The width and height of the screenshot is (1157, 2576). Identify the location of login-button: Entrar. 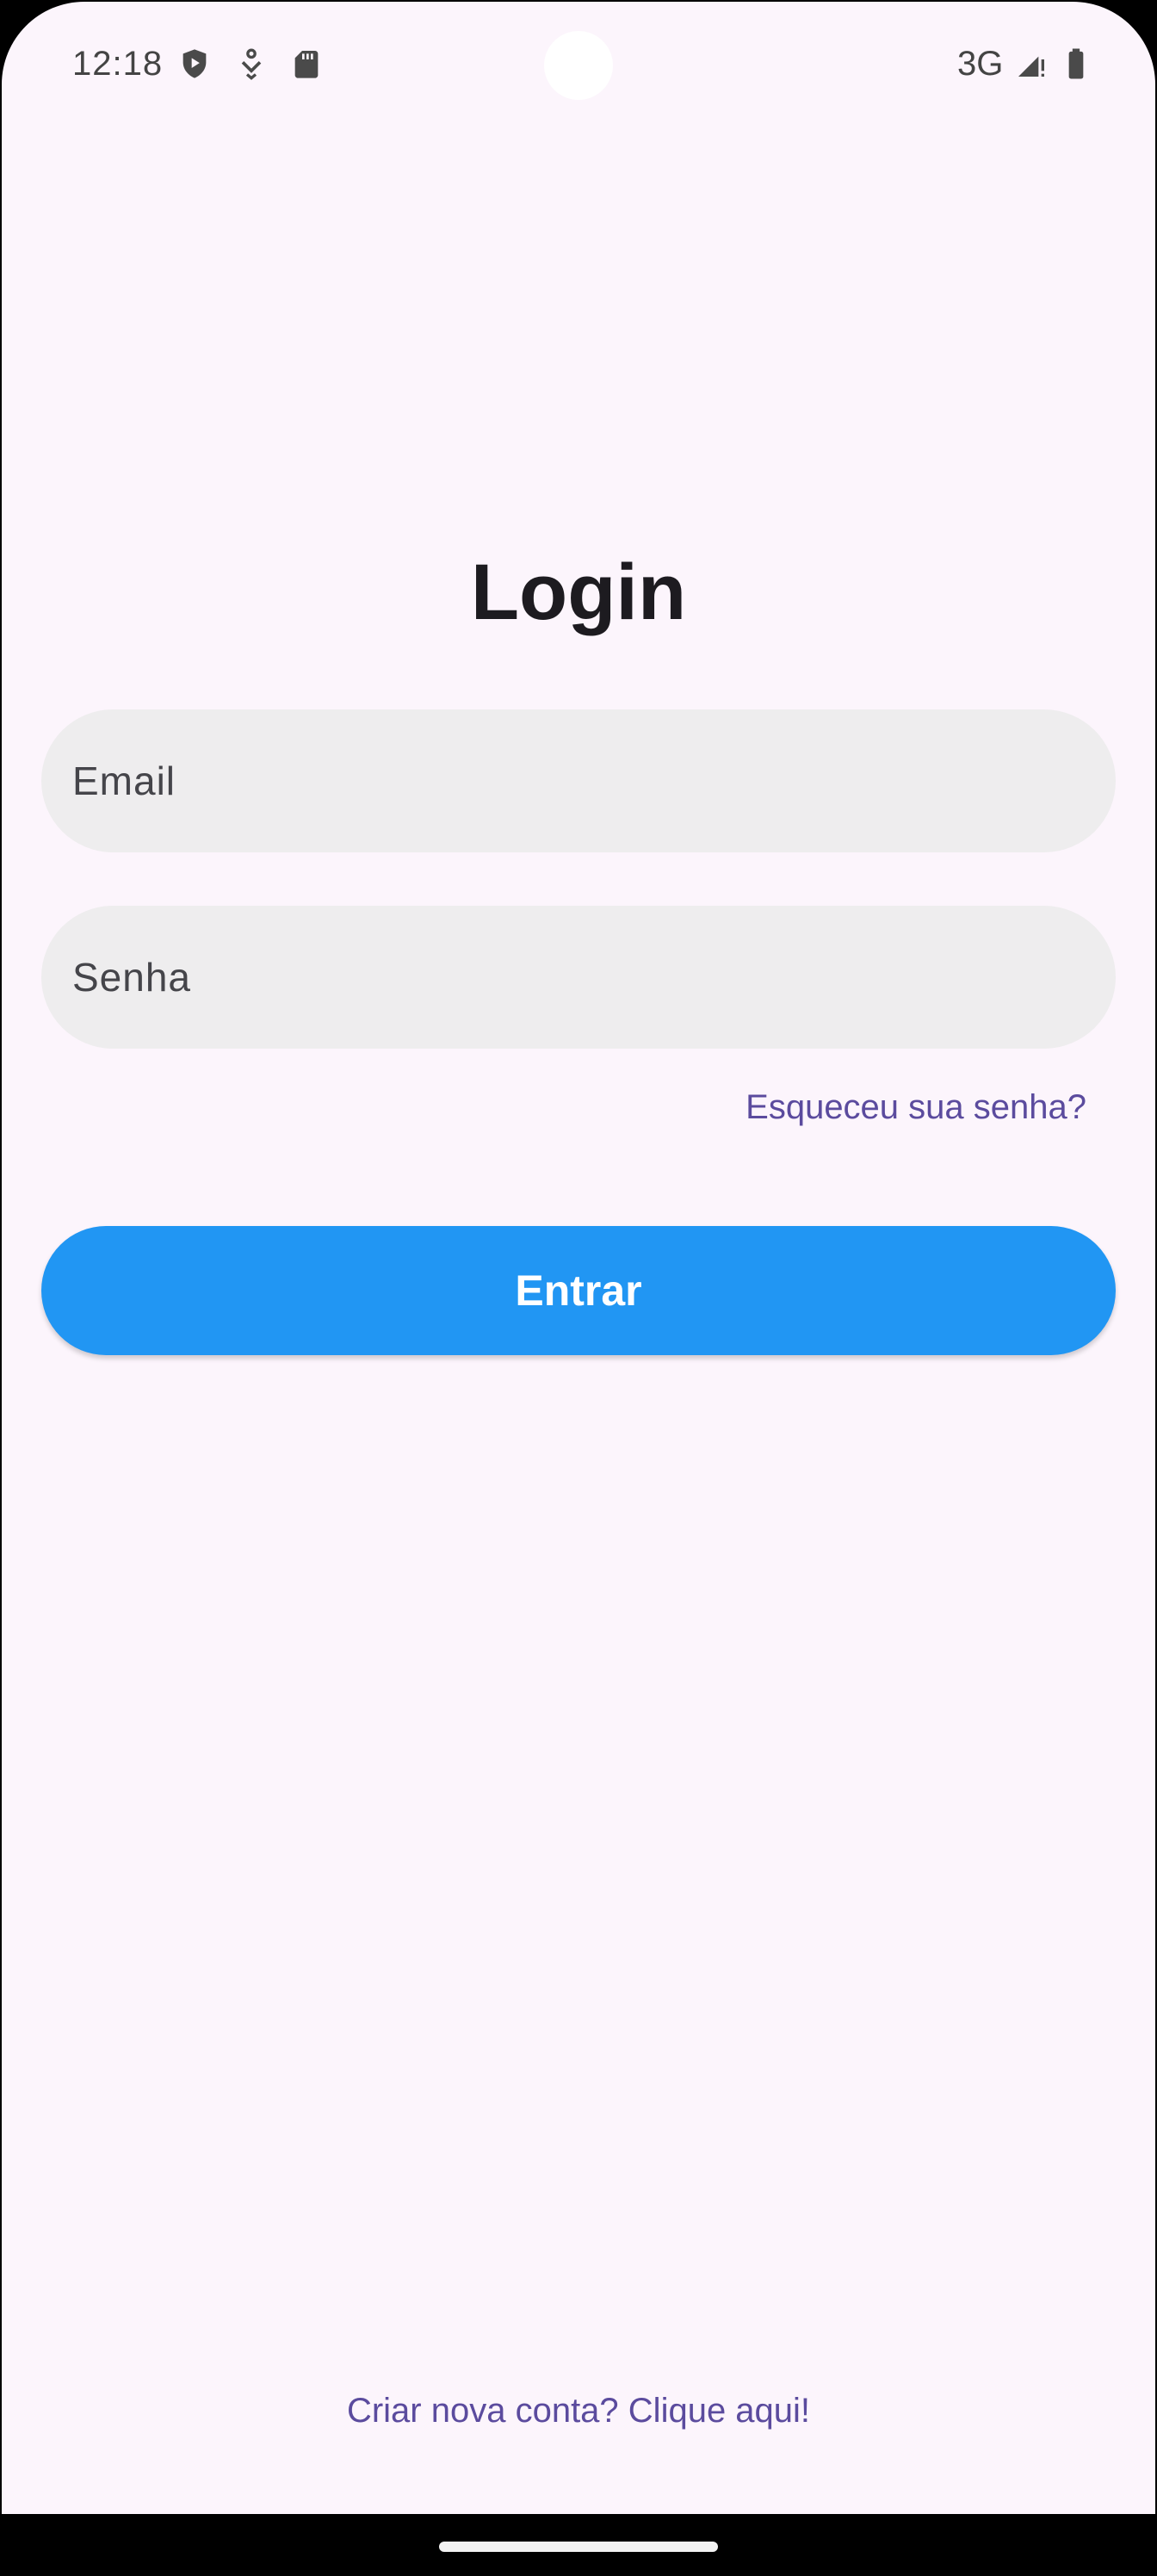
(579, 1290).